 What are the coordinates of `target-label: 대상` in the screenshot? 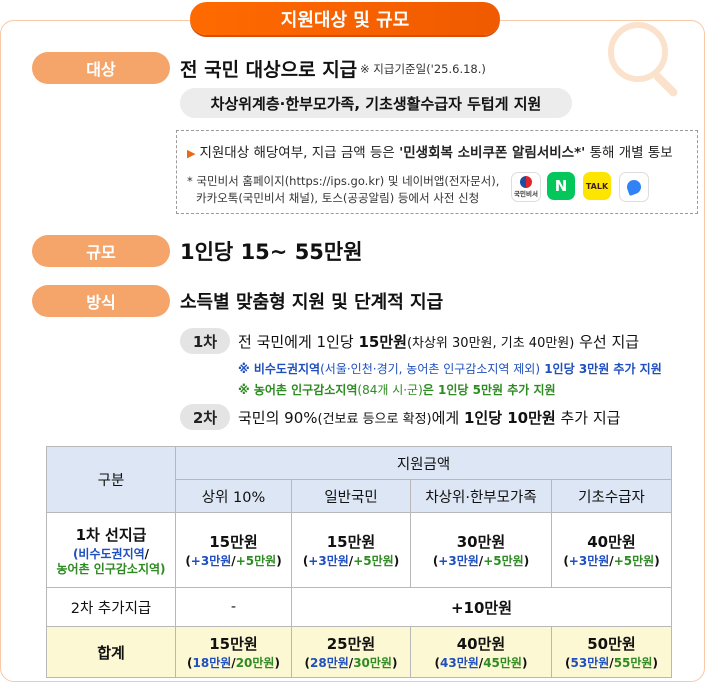 It's located at (101, 68).